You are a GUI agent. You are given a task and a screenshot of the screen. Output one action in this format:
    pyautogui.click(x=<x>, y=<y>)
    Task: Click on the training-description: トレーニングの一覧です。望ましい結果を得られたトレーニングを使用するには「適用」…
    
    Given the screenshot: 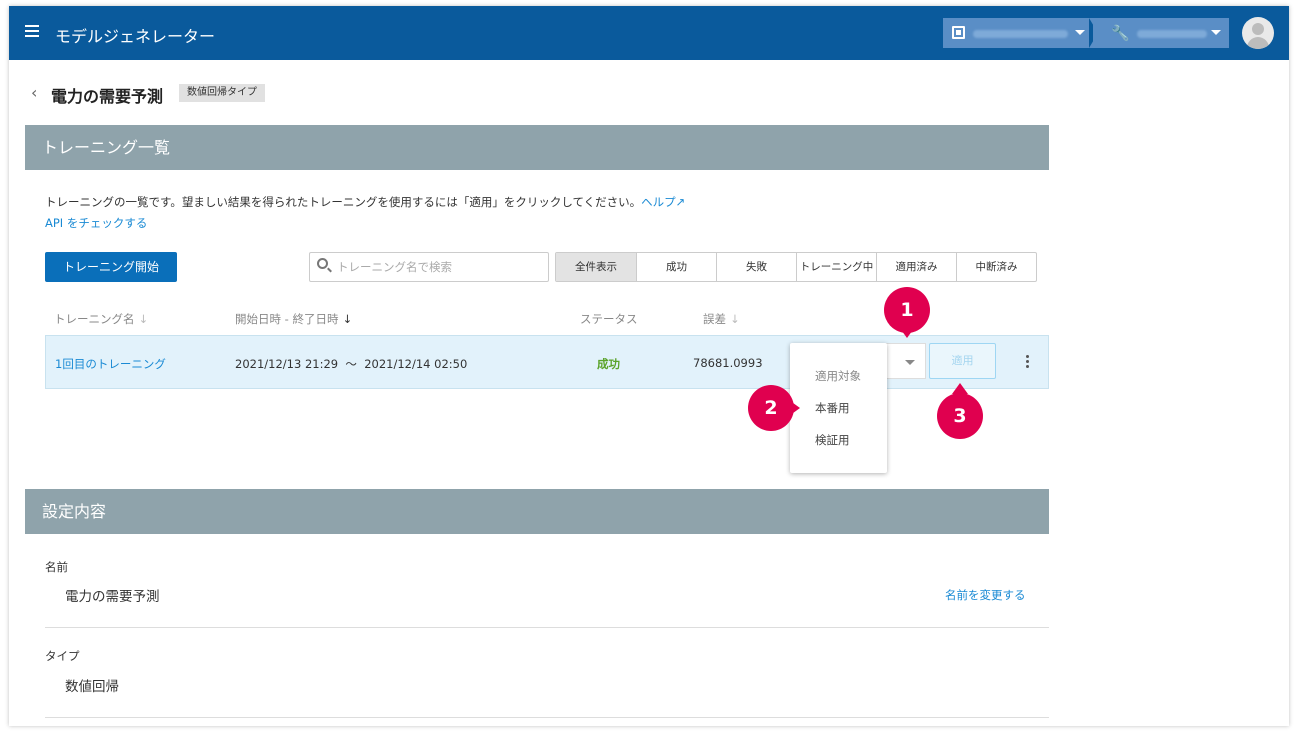 What is the action you would take?
    pyautogui.click(x=365, y=202)
    